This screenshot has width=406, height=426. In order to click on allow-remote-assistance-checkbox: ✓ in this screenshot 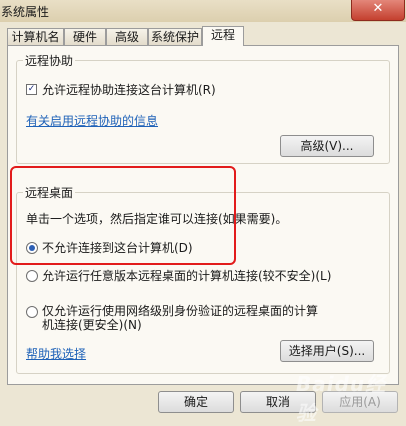, I will do `click(31, 89)`.